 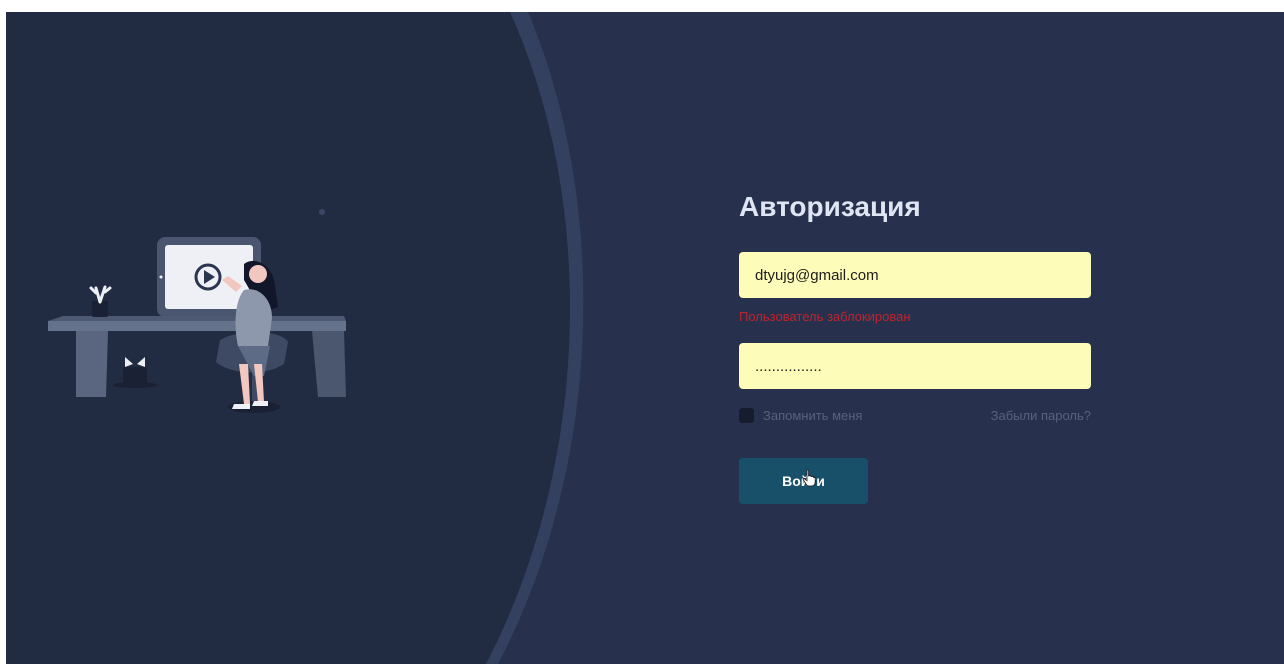 I want to click on desk-top, so click(x=197, y=326).